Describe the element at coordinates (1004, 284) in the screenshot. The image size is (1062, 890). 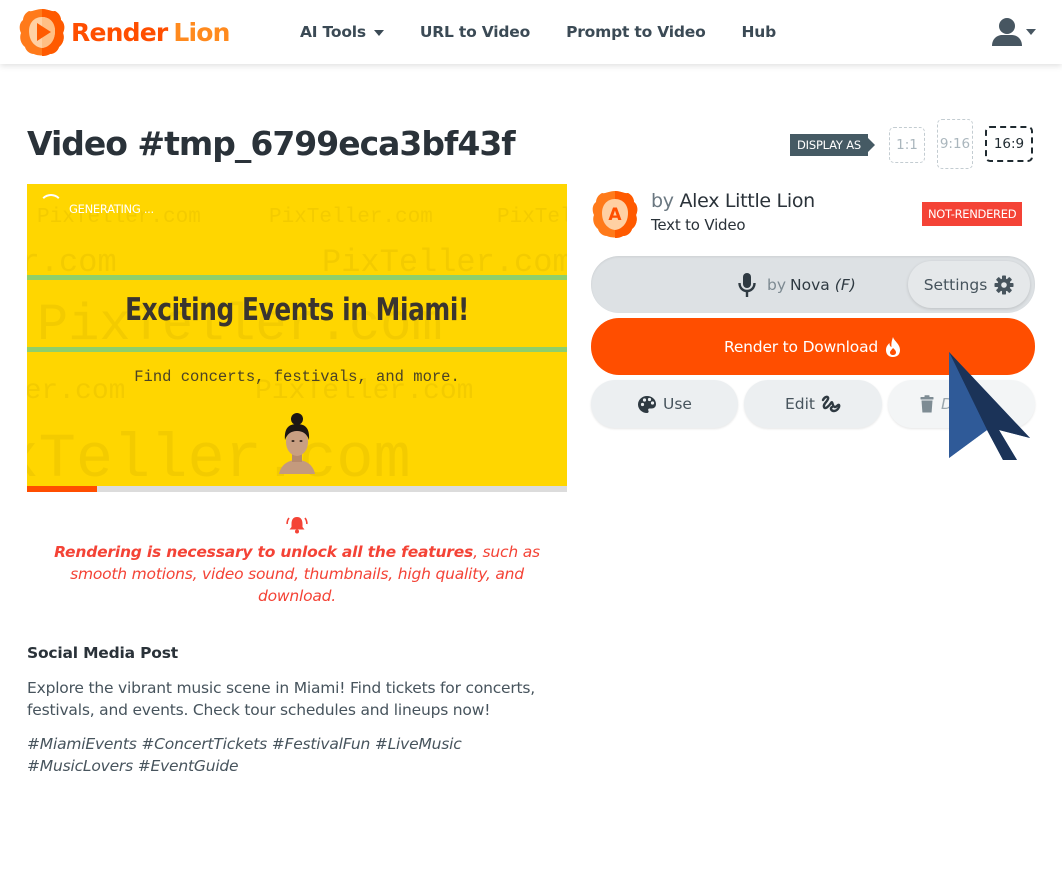
I see `gear-icon` at that location.